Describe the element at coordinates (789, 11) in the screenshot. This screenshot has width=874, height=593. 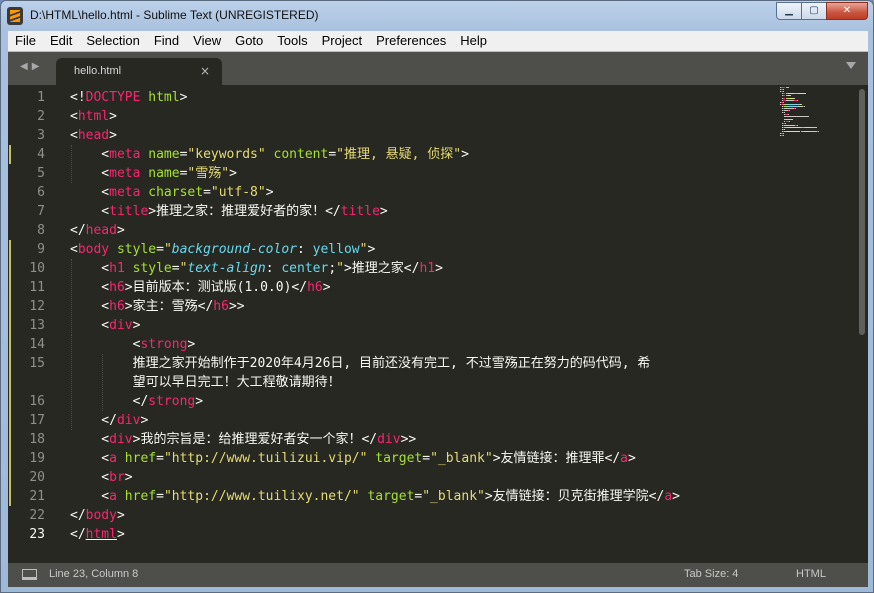
I see `minimize-button: ▁` at that location.